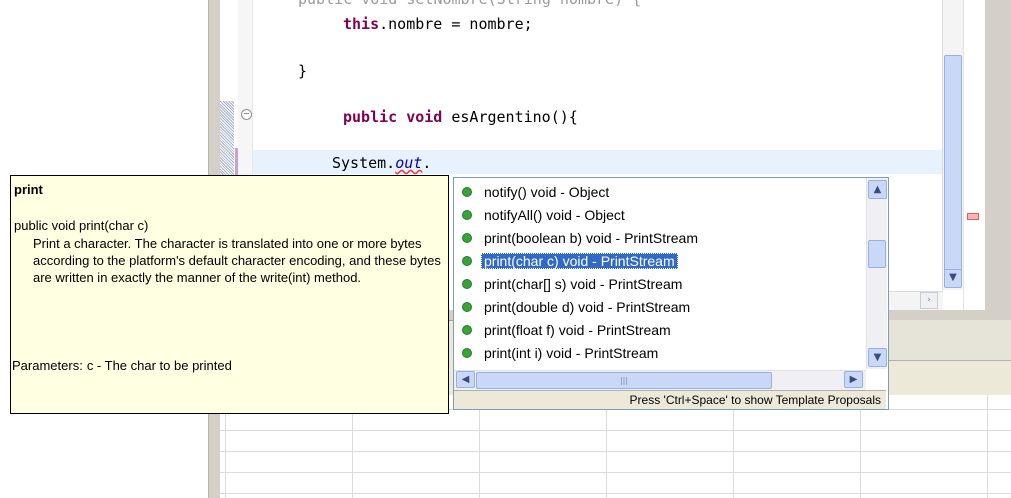 The image size is (1011, 498). I want to click on proposal-scroll-thumb, so click(877, 254).